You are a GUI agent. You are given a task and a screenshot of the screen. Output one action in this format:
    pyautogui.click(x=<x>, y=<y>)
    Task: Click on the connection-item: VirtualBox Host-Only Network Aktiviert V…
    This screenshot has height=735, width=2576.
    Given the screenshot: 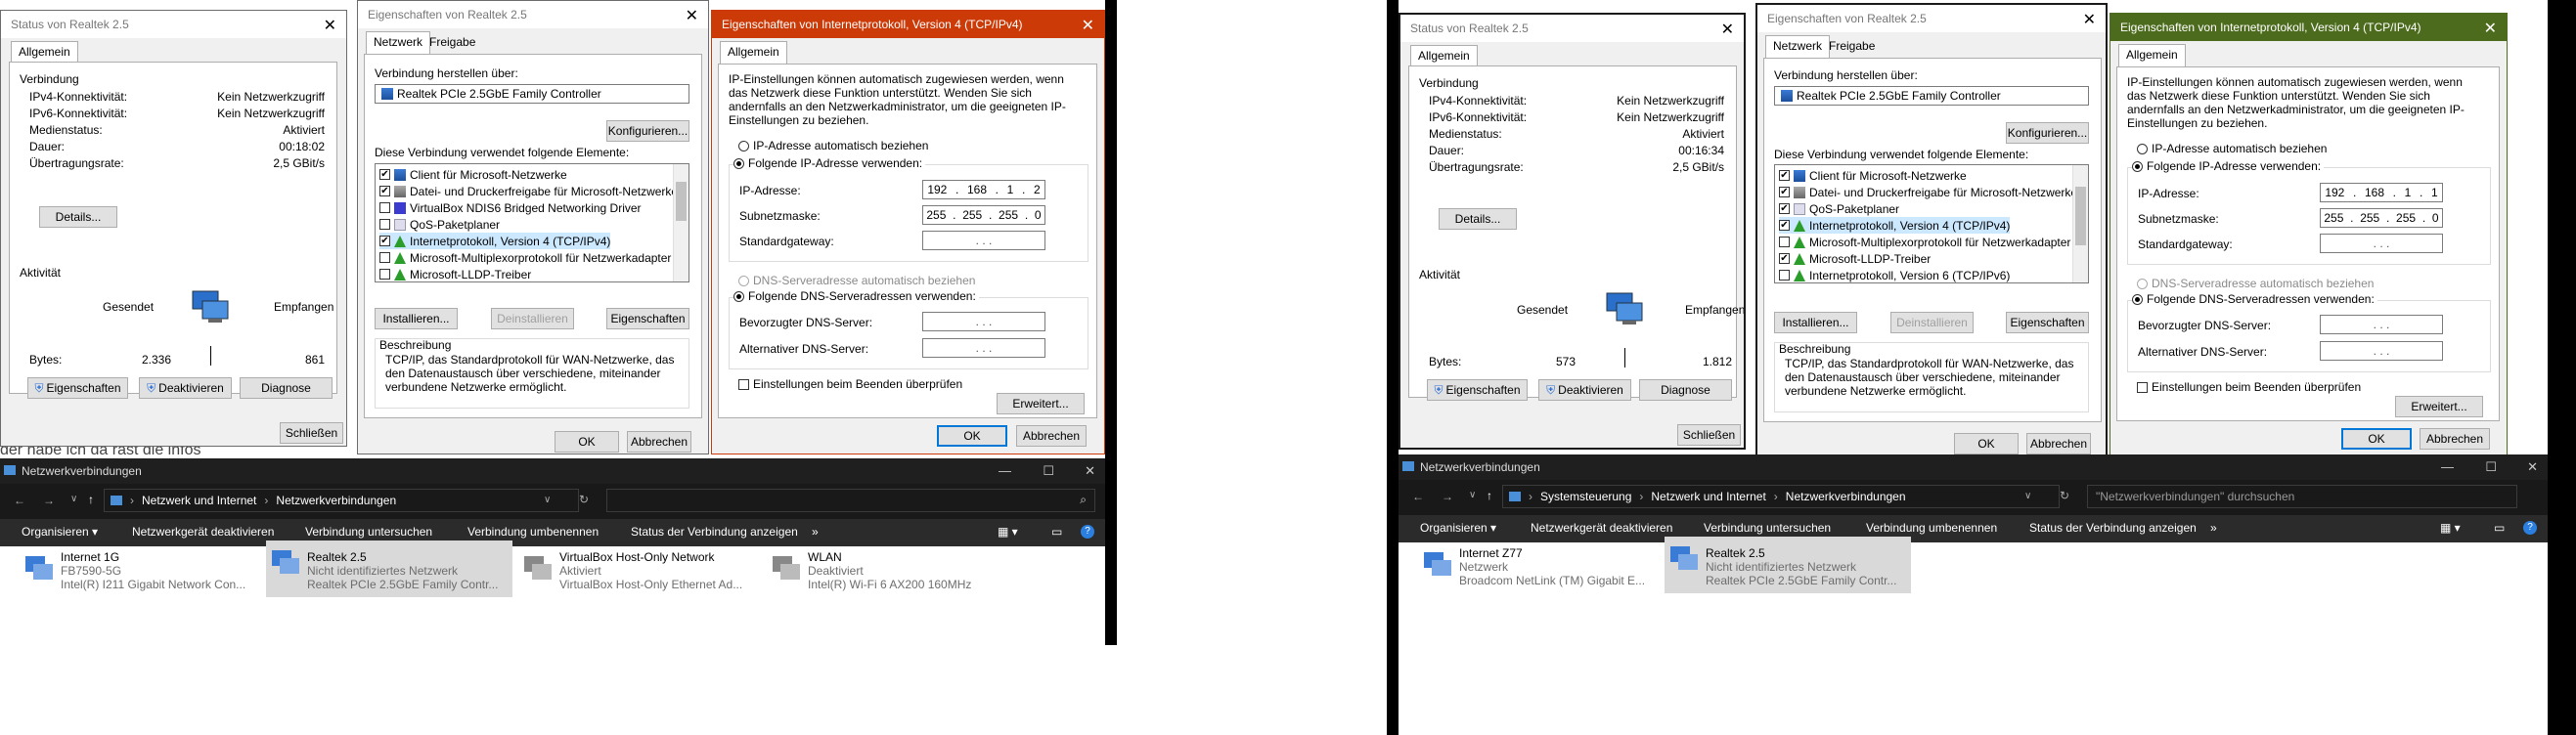 What is the action you would take?
    pyautogui.click(x=640, y=571)
    